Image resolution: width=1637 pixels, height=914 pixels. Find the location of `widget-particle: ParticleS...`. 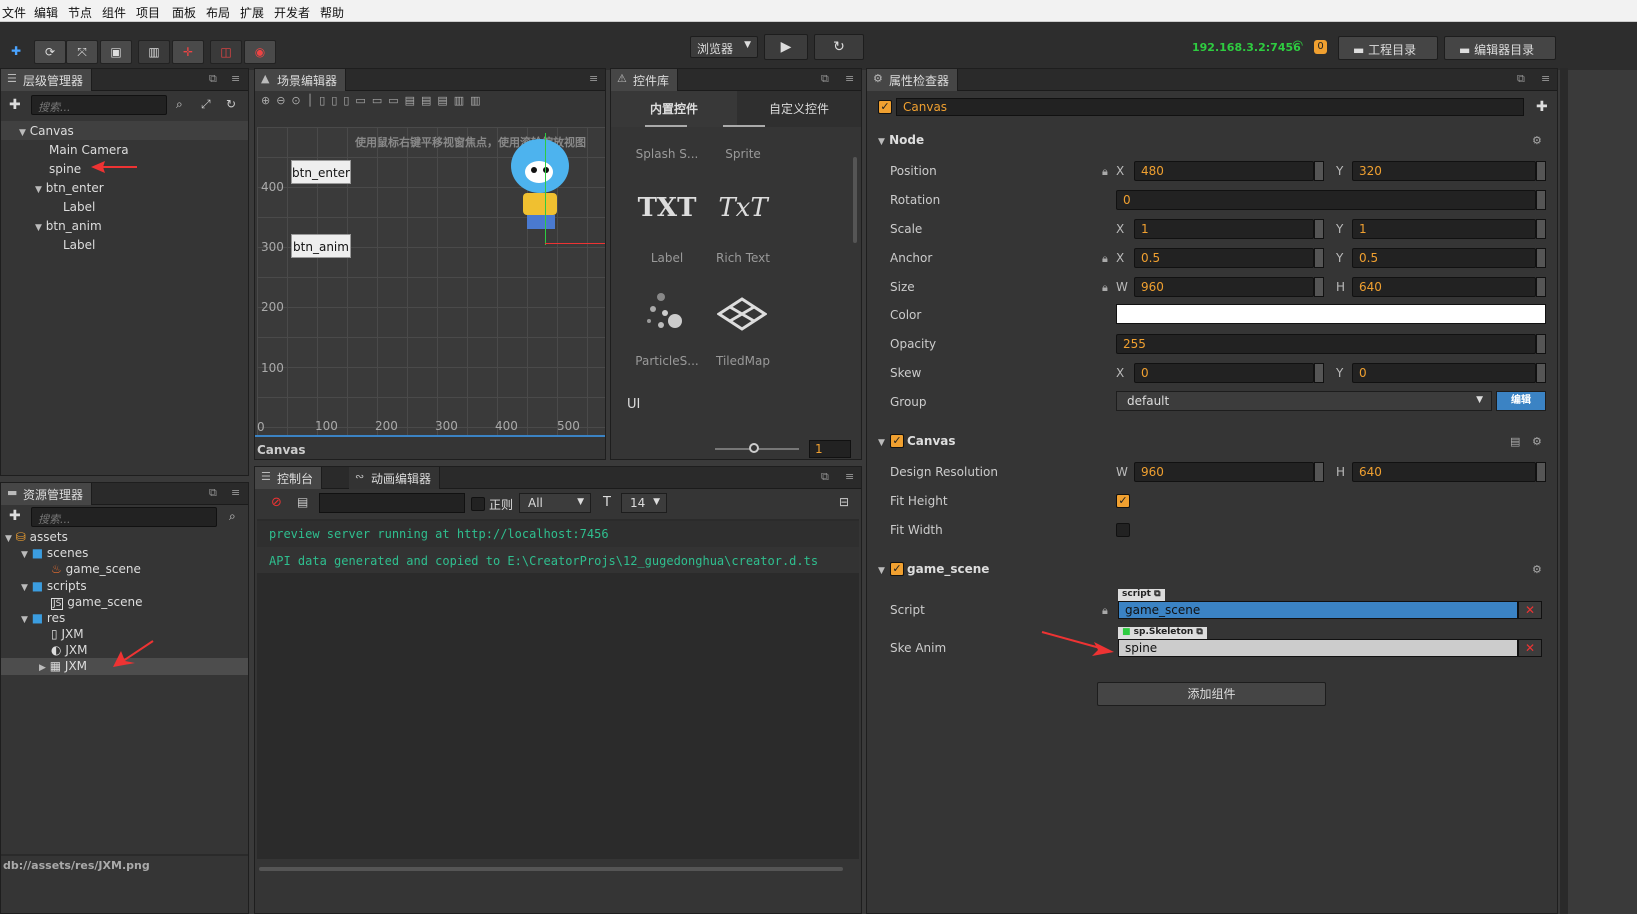

widget-particle: ParticleS... is located at coordinates (667, 361).